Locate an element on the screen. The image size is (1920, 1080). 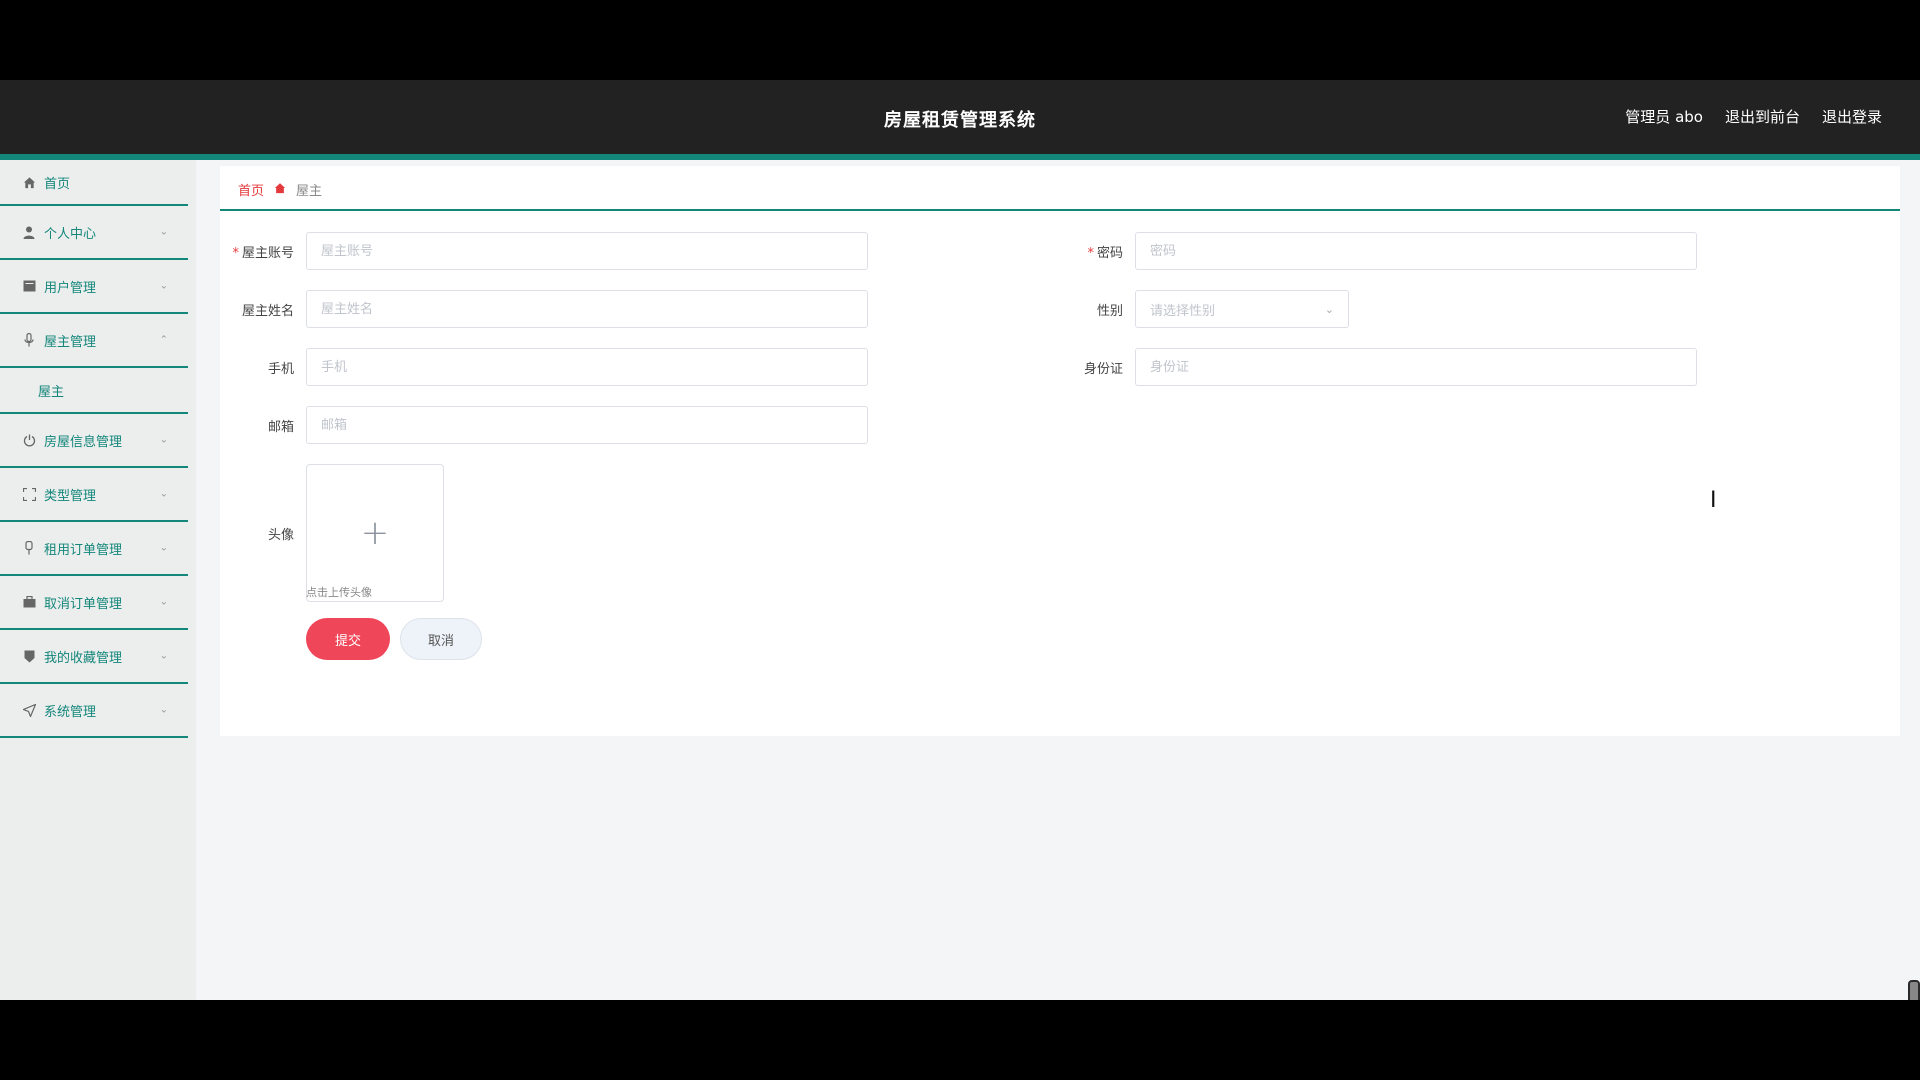
sidebar-item-house-info-management: 房屋信息管理 ⌄ is located at coordinates (94, 441).